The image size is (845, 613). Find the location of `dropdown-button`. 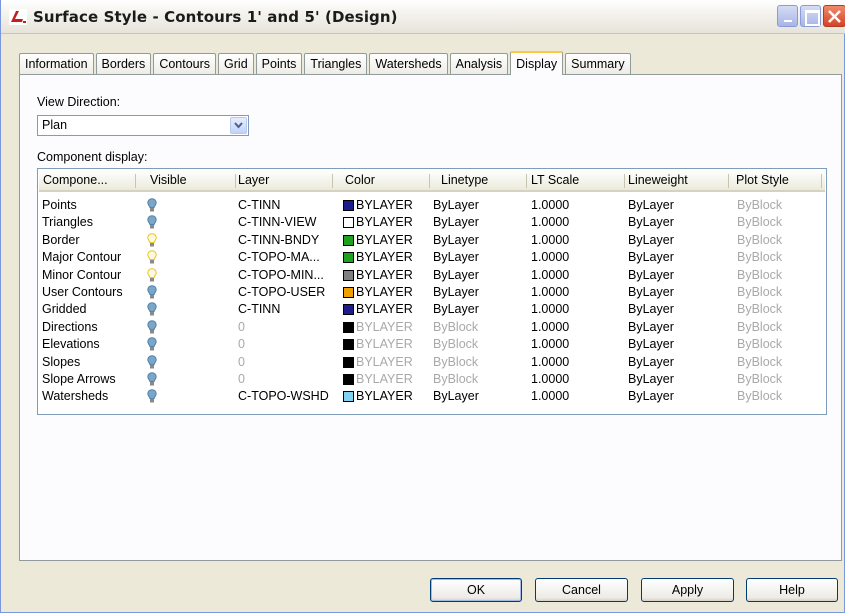

dropdown-button is located at coordinates (238, 125).